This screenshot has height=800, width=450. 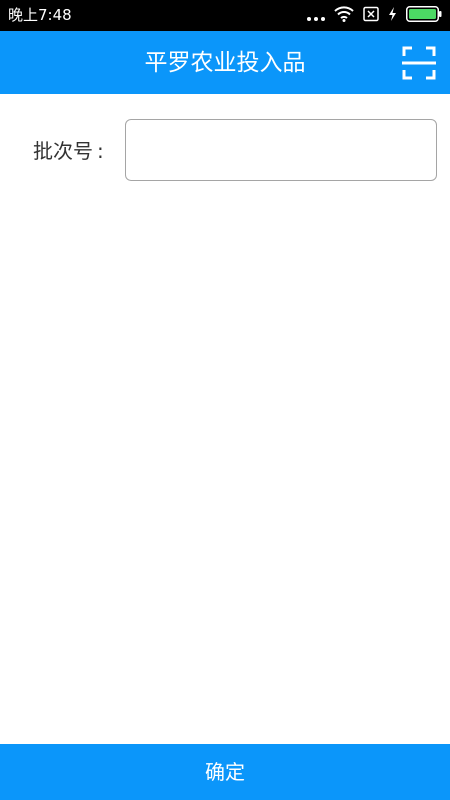 I want to click on app-bar: 平罗农业投入品, so click(x=225, y=62).